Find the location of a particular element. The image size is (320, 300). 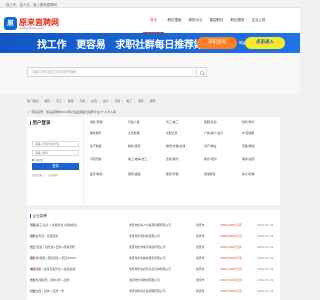

nav-item-resume-center: 简历中心 is located at coordinates (195, 20).